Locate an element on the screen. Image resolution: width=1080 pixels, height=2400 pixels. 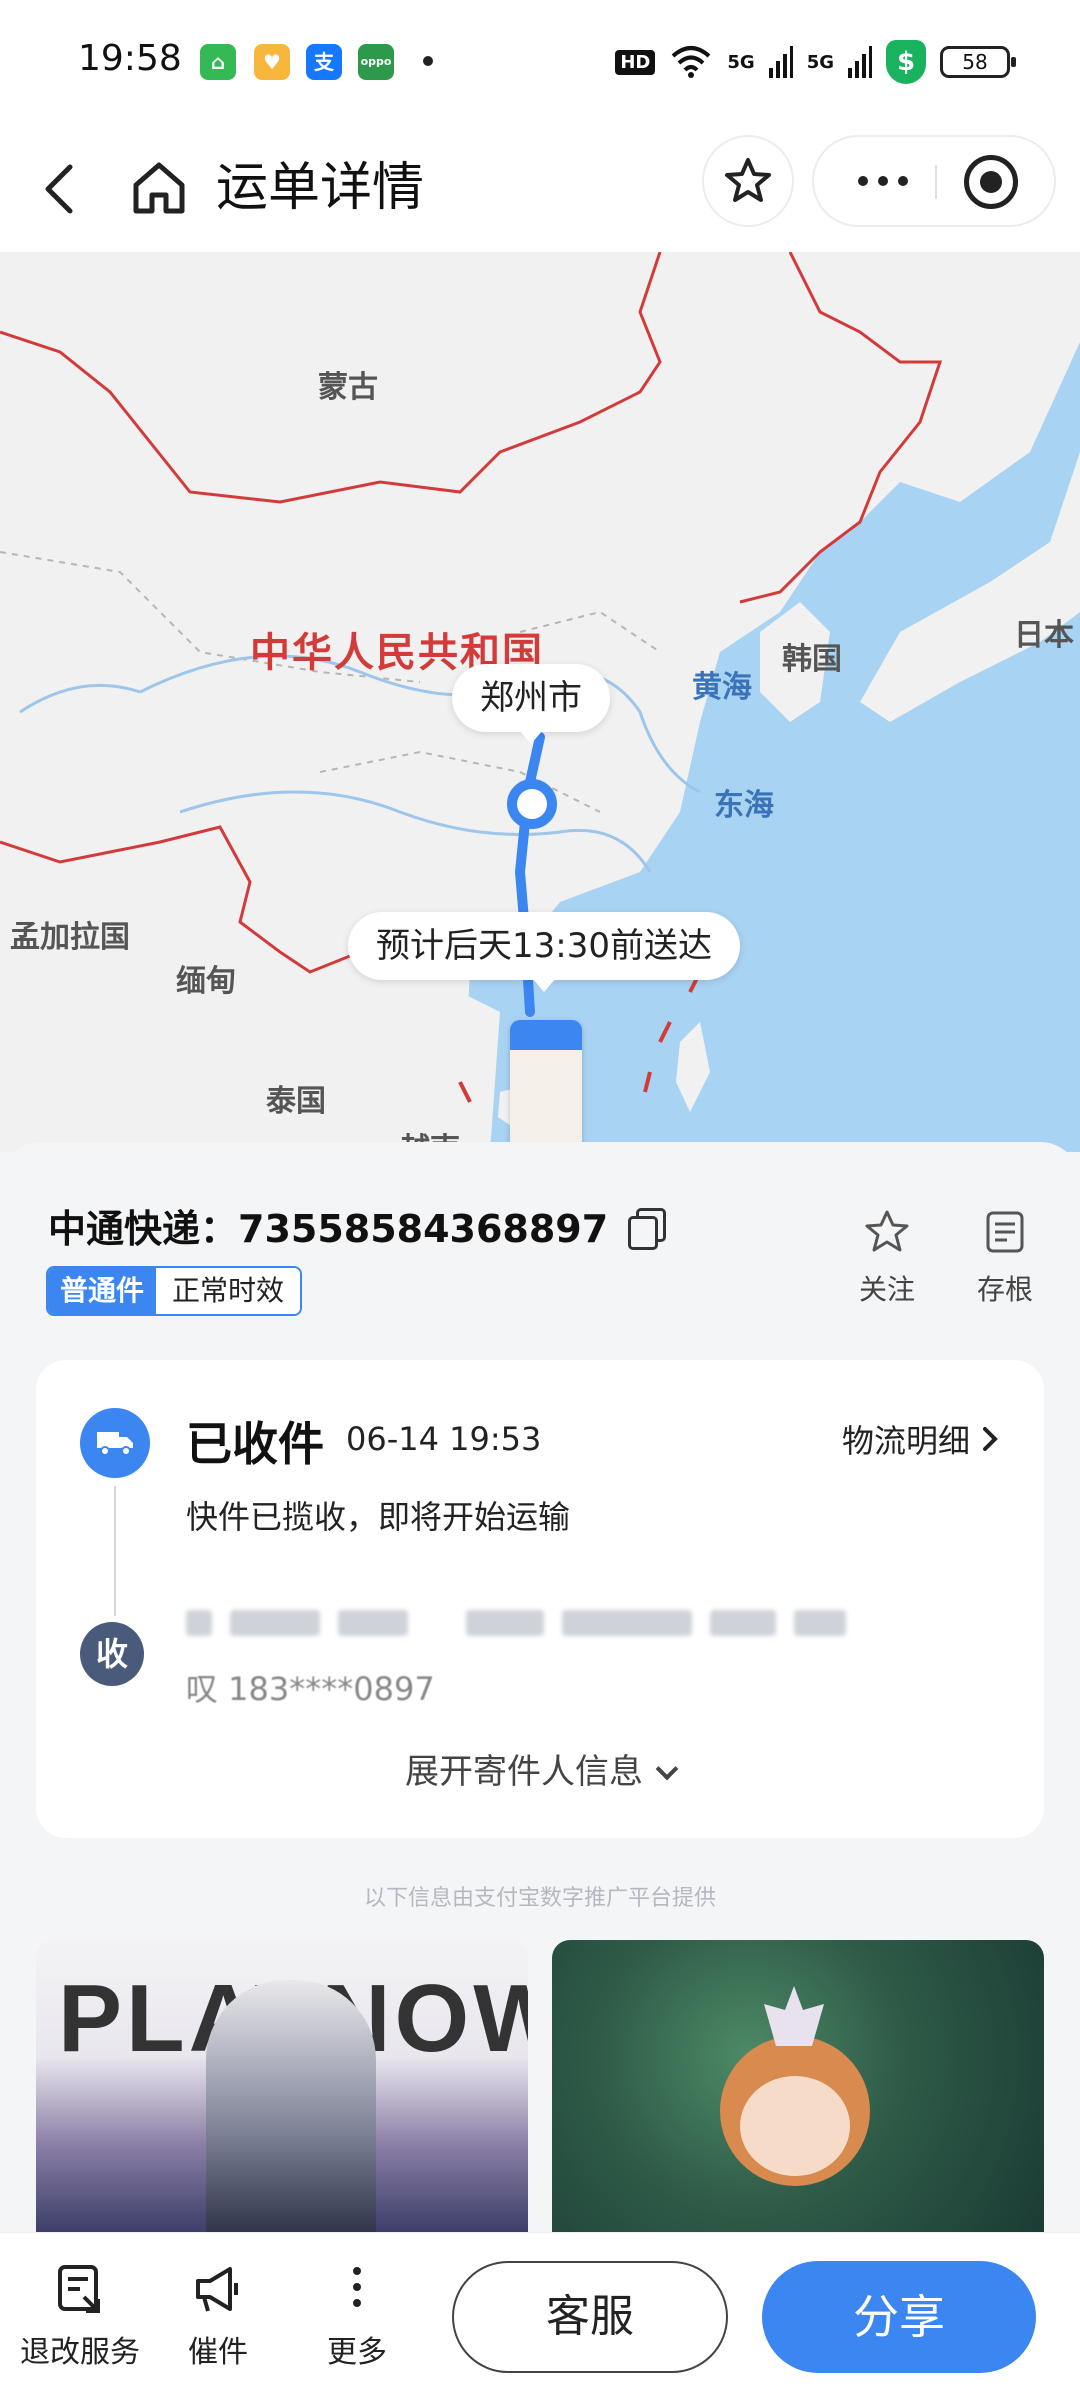
alipay-icon: 支 is located at coordinates (324, 62).